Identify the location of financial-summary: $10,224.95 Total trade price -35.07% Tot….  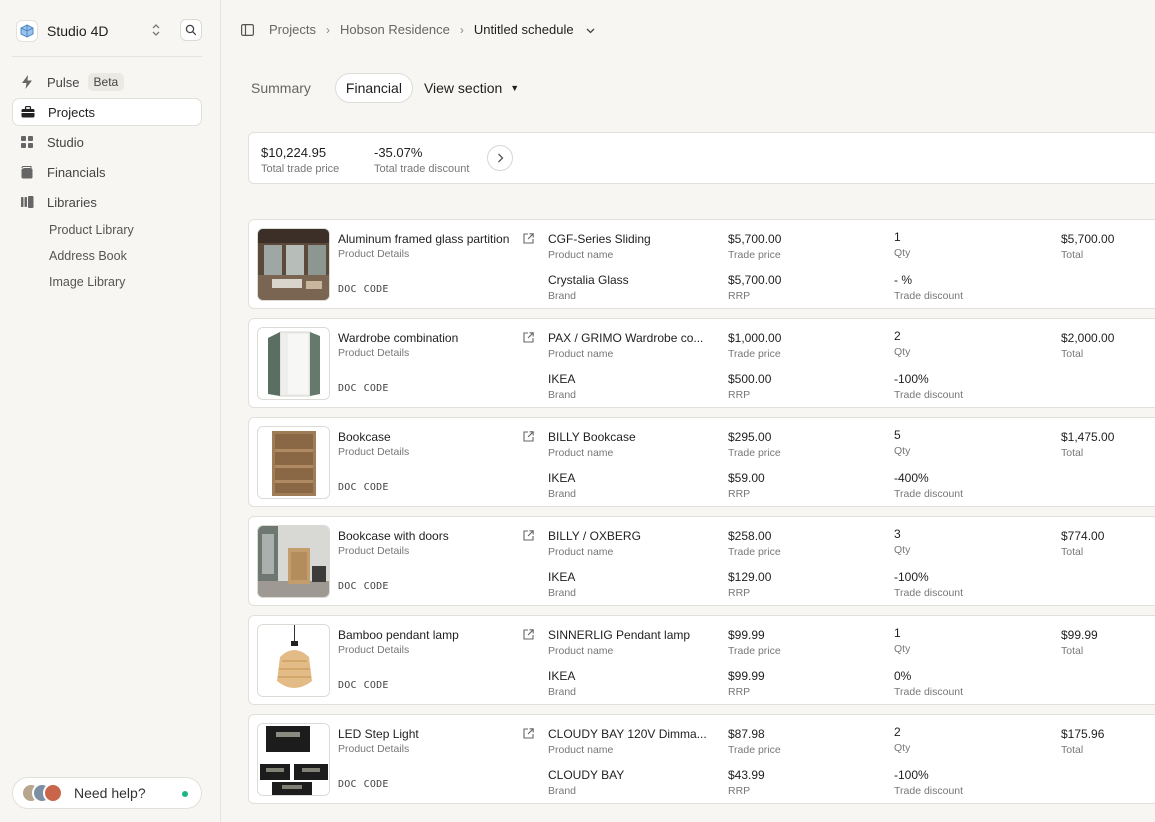
(701, 158).